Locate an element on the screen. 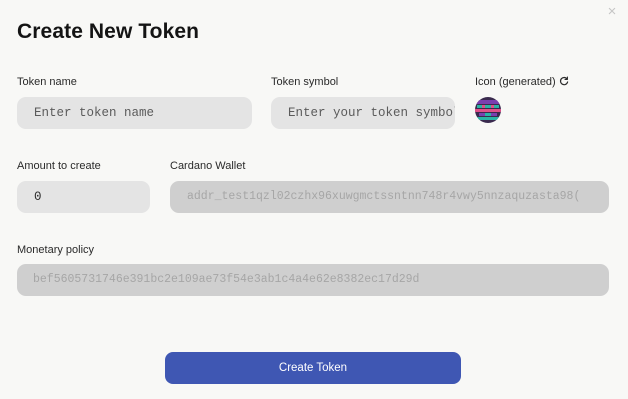 The width and height of the screenshot is (628, 399). token-symbol-input: Enter your token symbol is located at coordinates (363, 113).